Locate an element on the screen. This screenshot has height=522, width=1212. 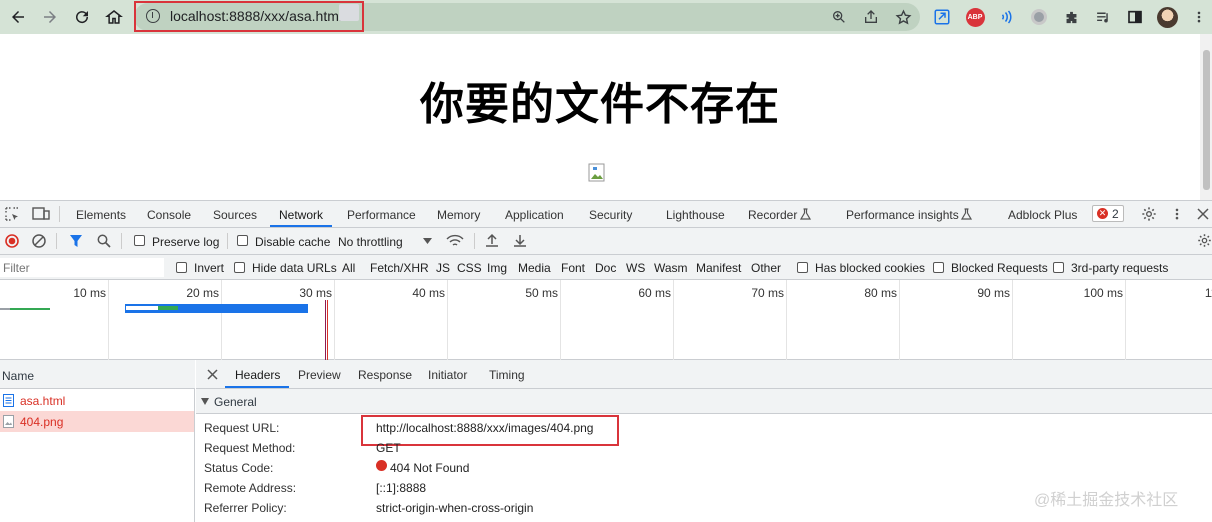
request-row-asa-html: asa.html is located at coordinates (97, 400).